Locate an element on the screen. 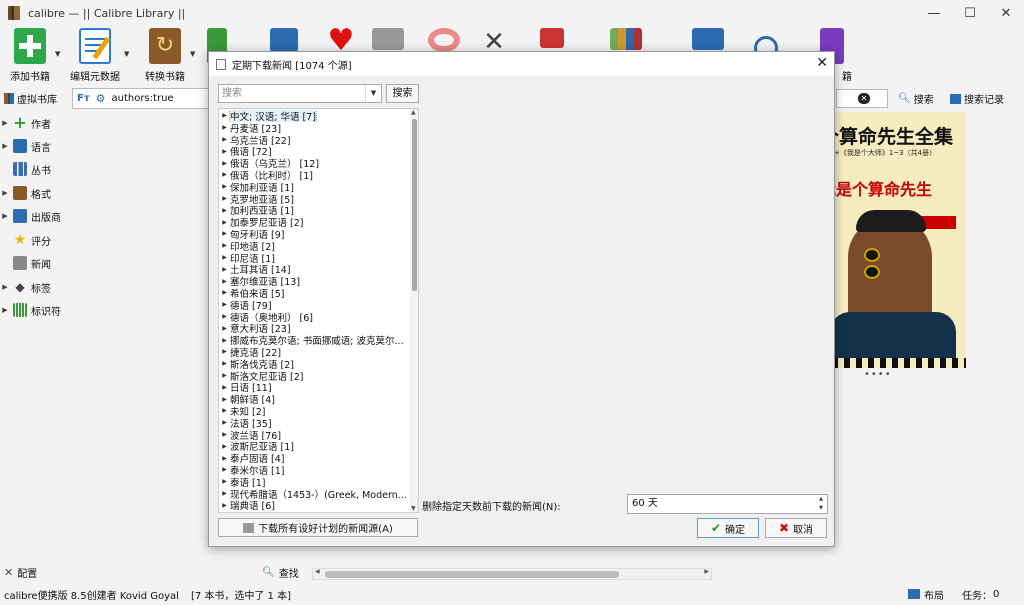  list-item: ▶ 乌克兰语 [22] is located at coordinates (314, 140).